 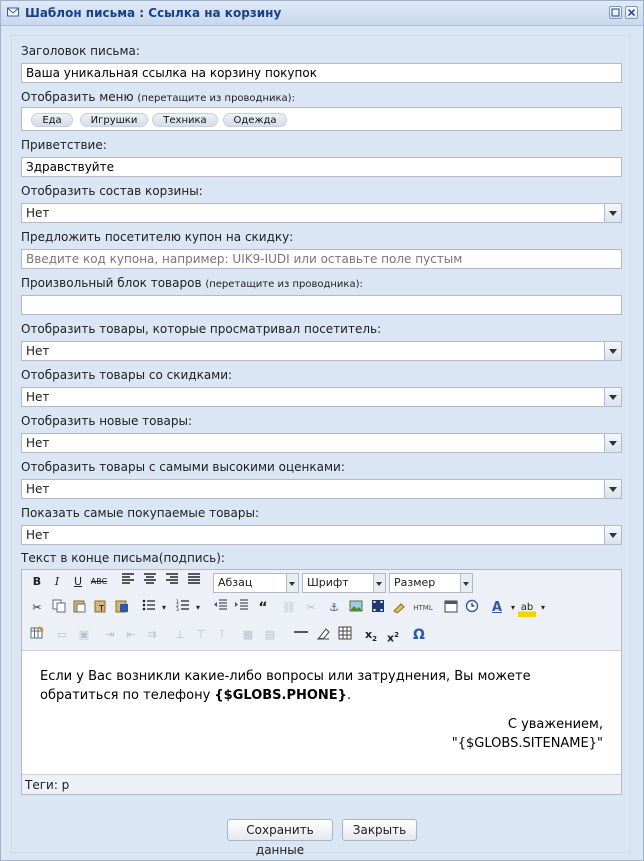 What do you see at coordinates (180, 635) in the screenshot?
I see `col-before-icon: ⊥` at bounding box center [180, 635].